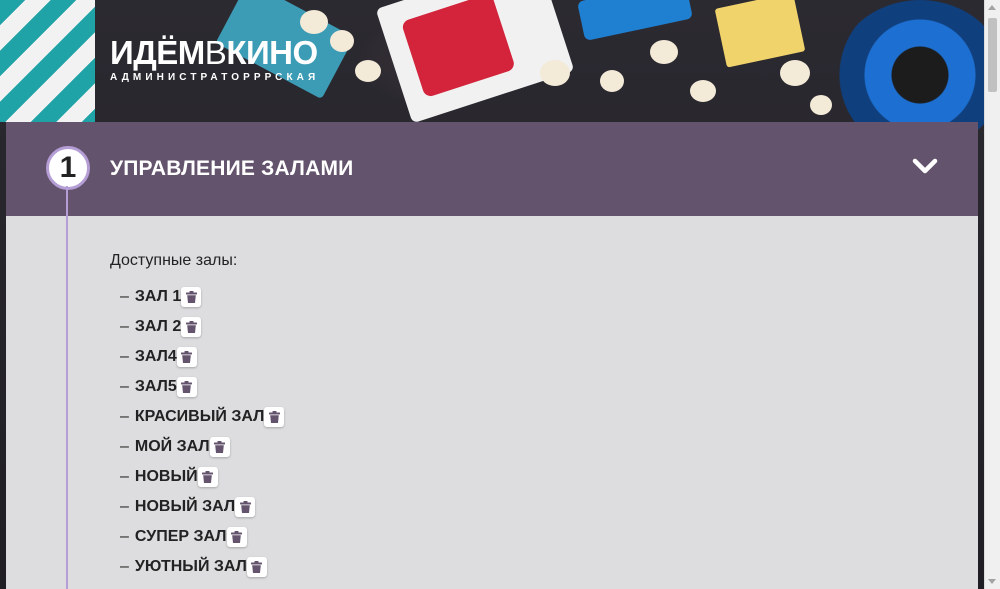  I want to click on scroll-down-arrow-icon, so click(992, 581).